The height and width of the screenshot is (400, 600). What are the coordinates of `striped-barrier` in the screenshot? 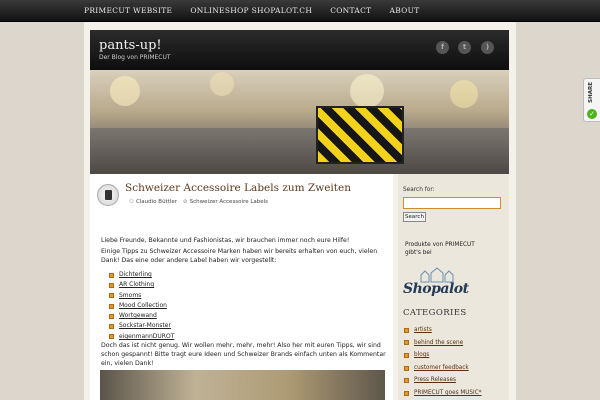 It's located at (360, 135).